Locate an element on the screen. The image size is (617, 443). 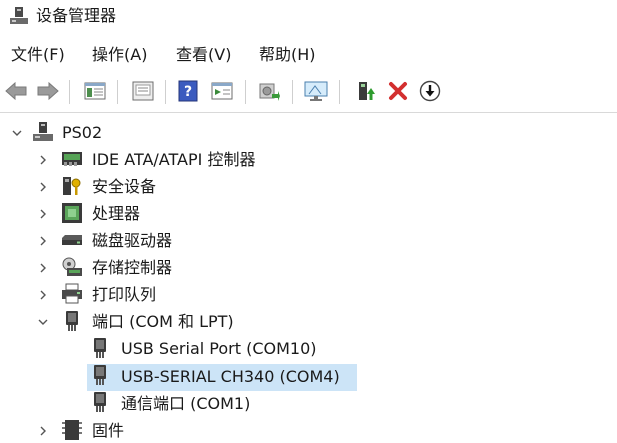
back-arrow-icon is located at coordinates (16, 91).